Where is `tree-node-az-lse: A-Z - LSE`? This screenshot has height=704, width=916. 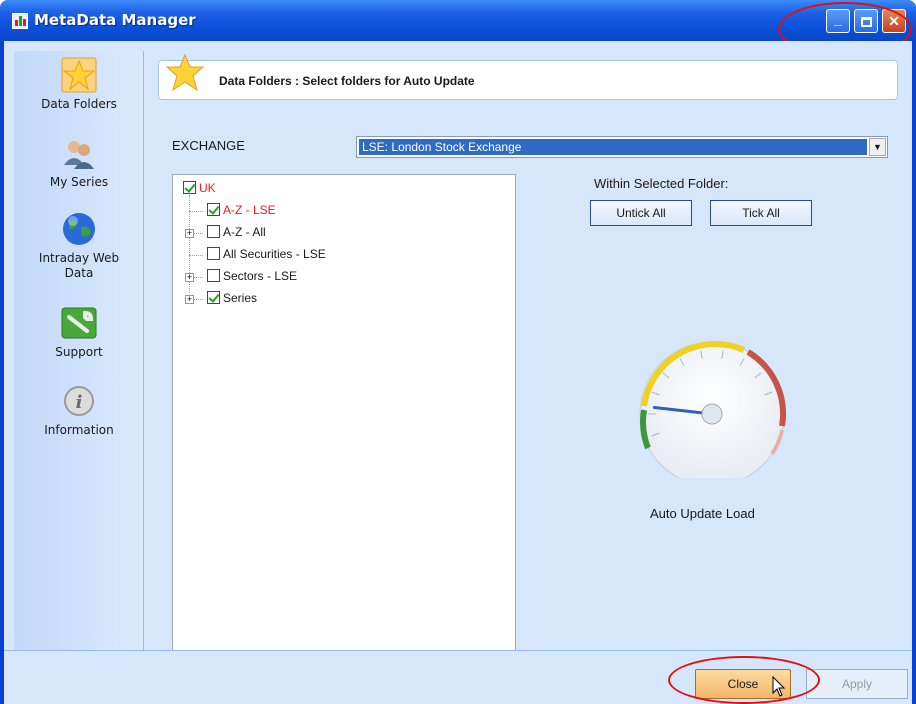 tree-node-az-lse: A-Z - LSE is located at coordinates (241, 210).